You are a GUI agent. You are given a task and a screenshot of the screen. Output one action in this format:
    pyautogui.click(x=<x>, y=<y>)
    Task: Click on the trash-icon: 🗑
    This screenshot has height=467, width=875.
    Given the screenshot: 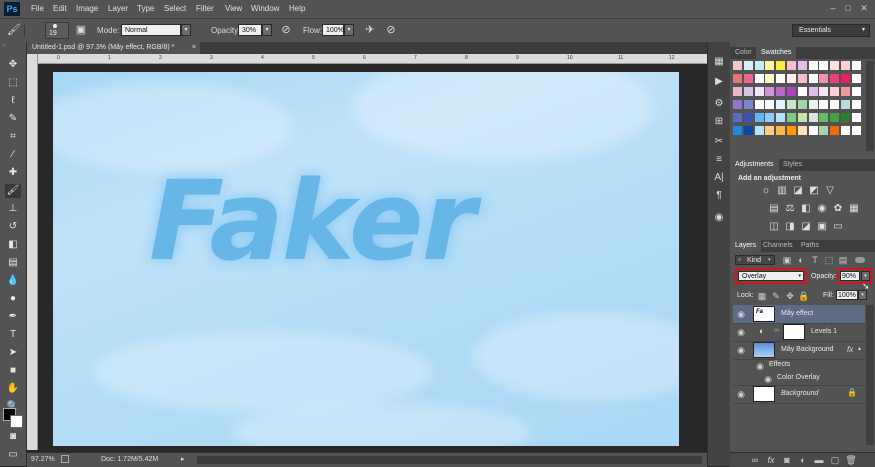 What is the action you would take?
    pyautogui.click(x=851, y=460)
    